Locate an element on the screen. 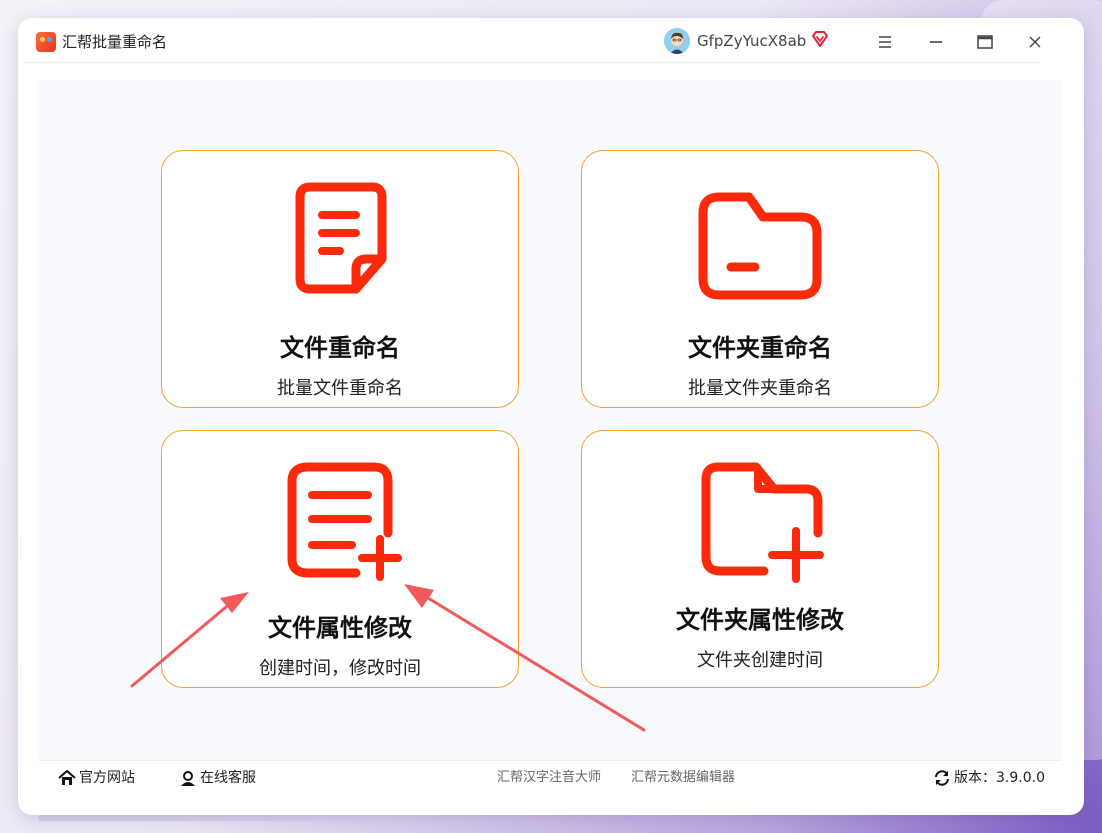 The height and width of the screenshot is (833, 1102). version-info: 版本： 3.9.0.0 is located at coordinates (989, 778).